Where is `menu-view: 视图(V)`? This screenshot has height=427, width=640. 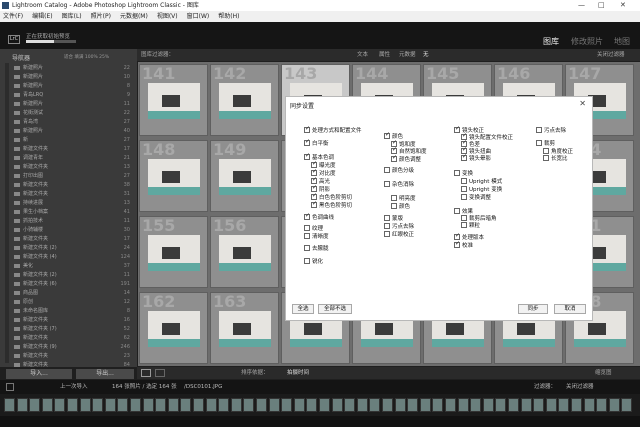
menu-view: 视图(V) is located at coordinates (167, 16).